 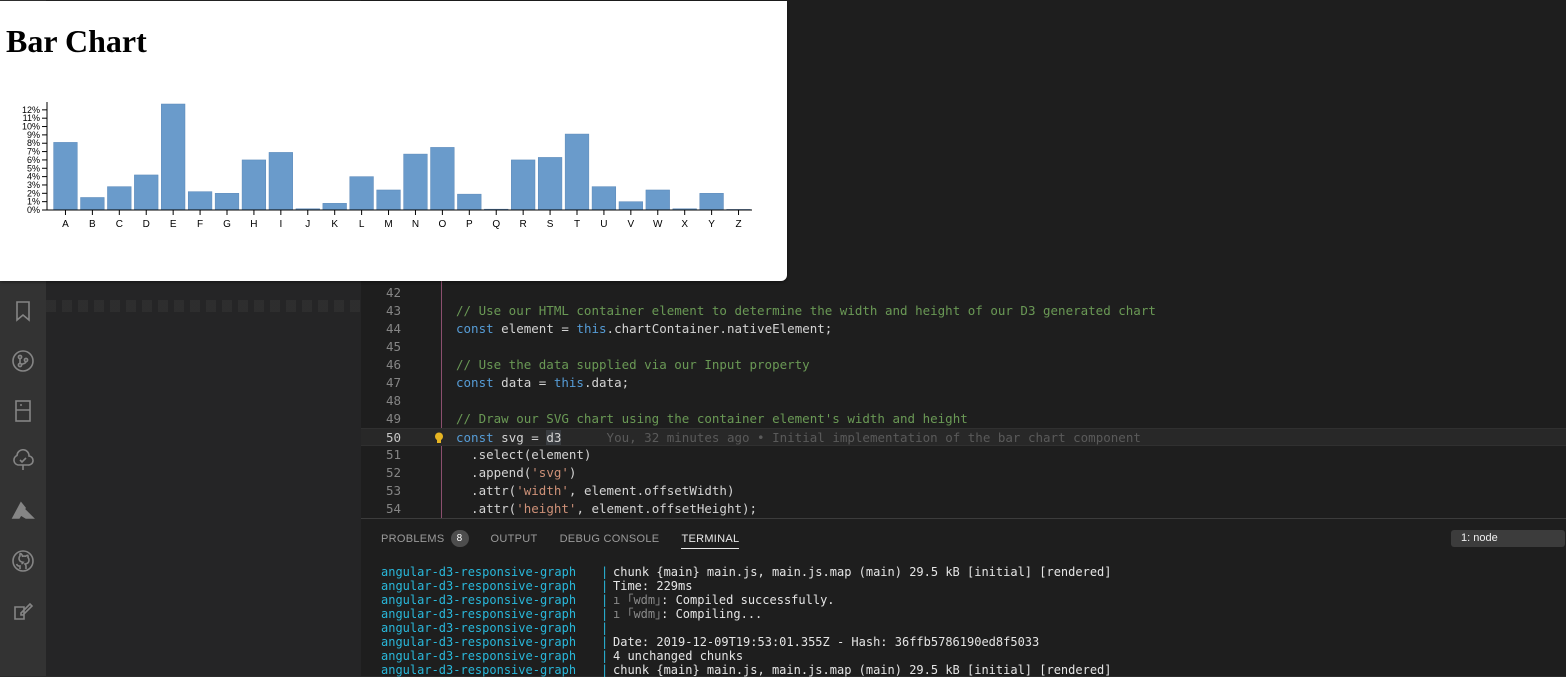 What do you see at coordinates (65, 224) in the screenshot?
I see `x-tick-label: A` at bounding box center [65, 224].